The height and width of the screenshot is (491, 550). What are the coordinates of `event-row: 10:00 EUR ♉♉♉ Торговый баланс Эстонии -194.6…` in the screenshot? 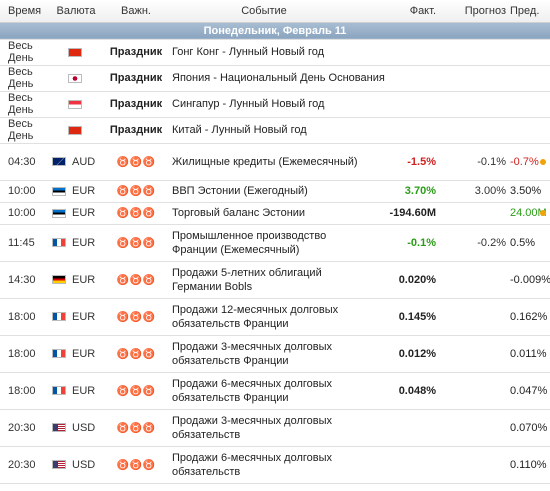 It's located at (275, 213).